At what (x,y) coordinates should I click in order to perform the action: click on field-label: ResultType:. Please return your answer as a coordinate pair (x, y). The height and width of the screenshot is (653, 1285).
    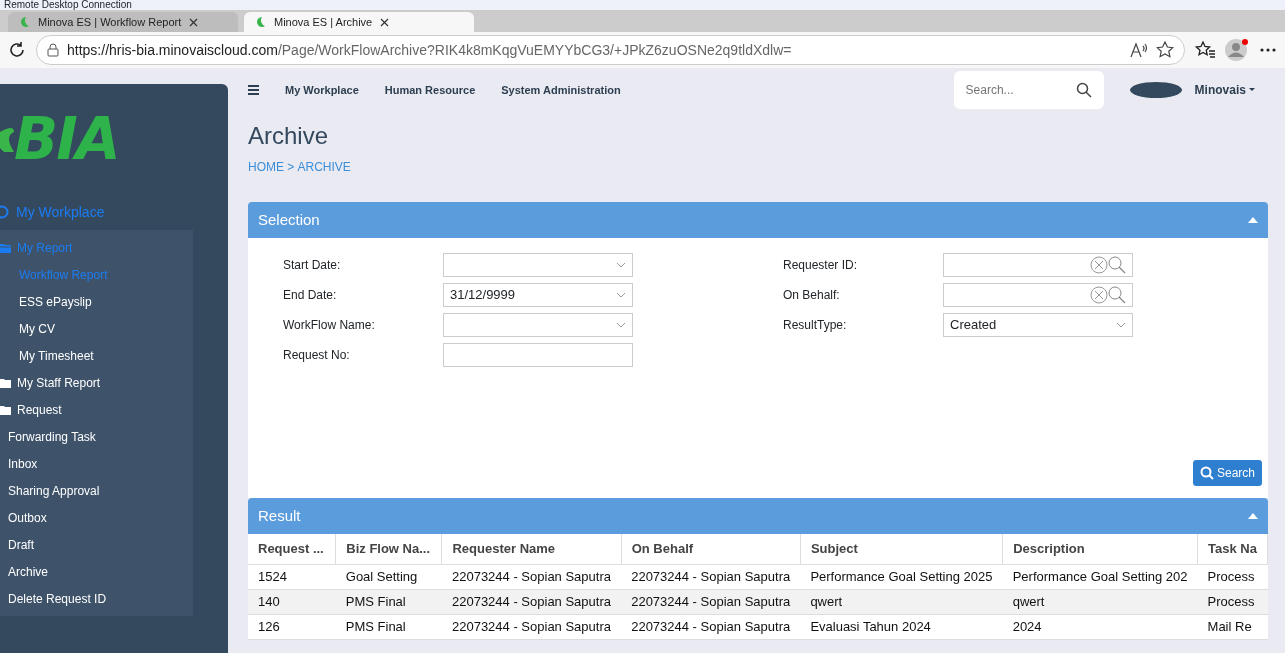
    Looking at the image, I should click on (815, 325).